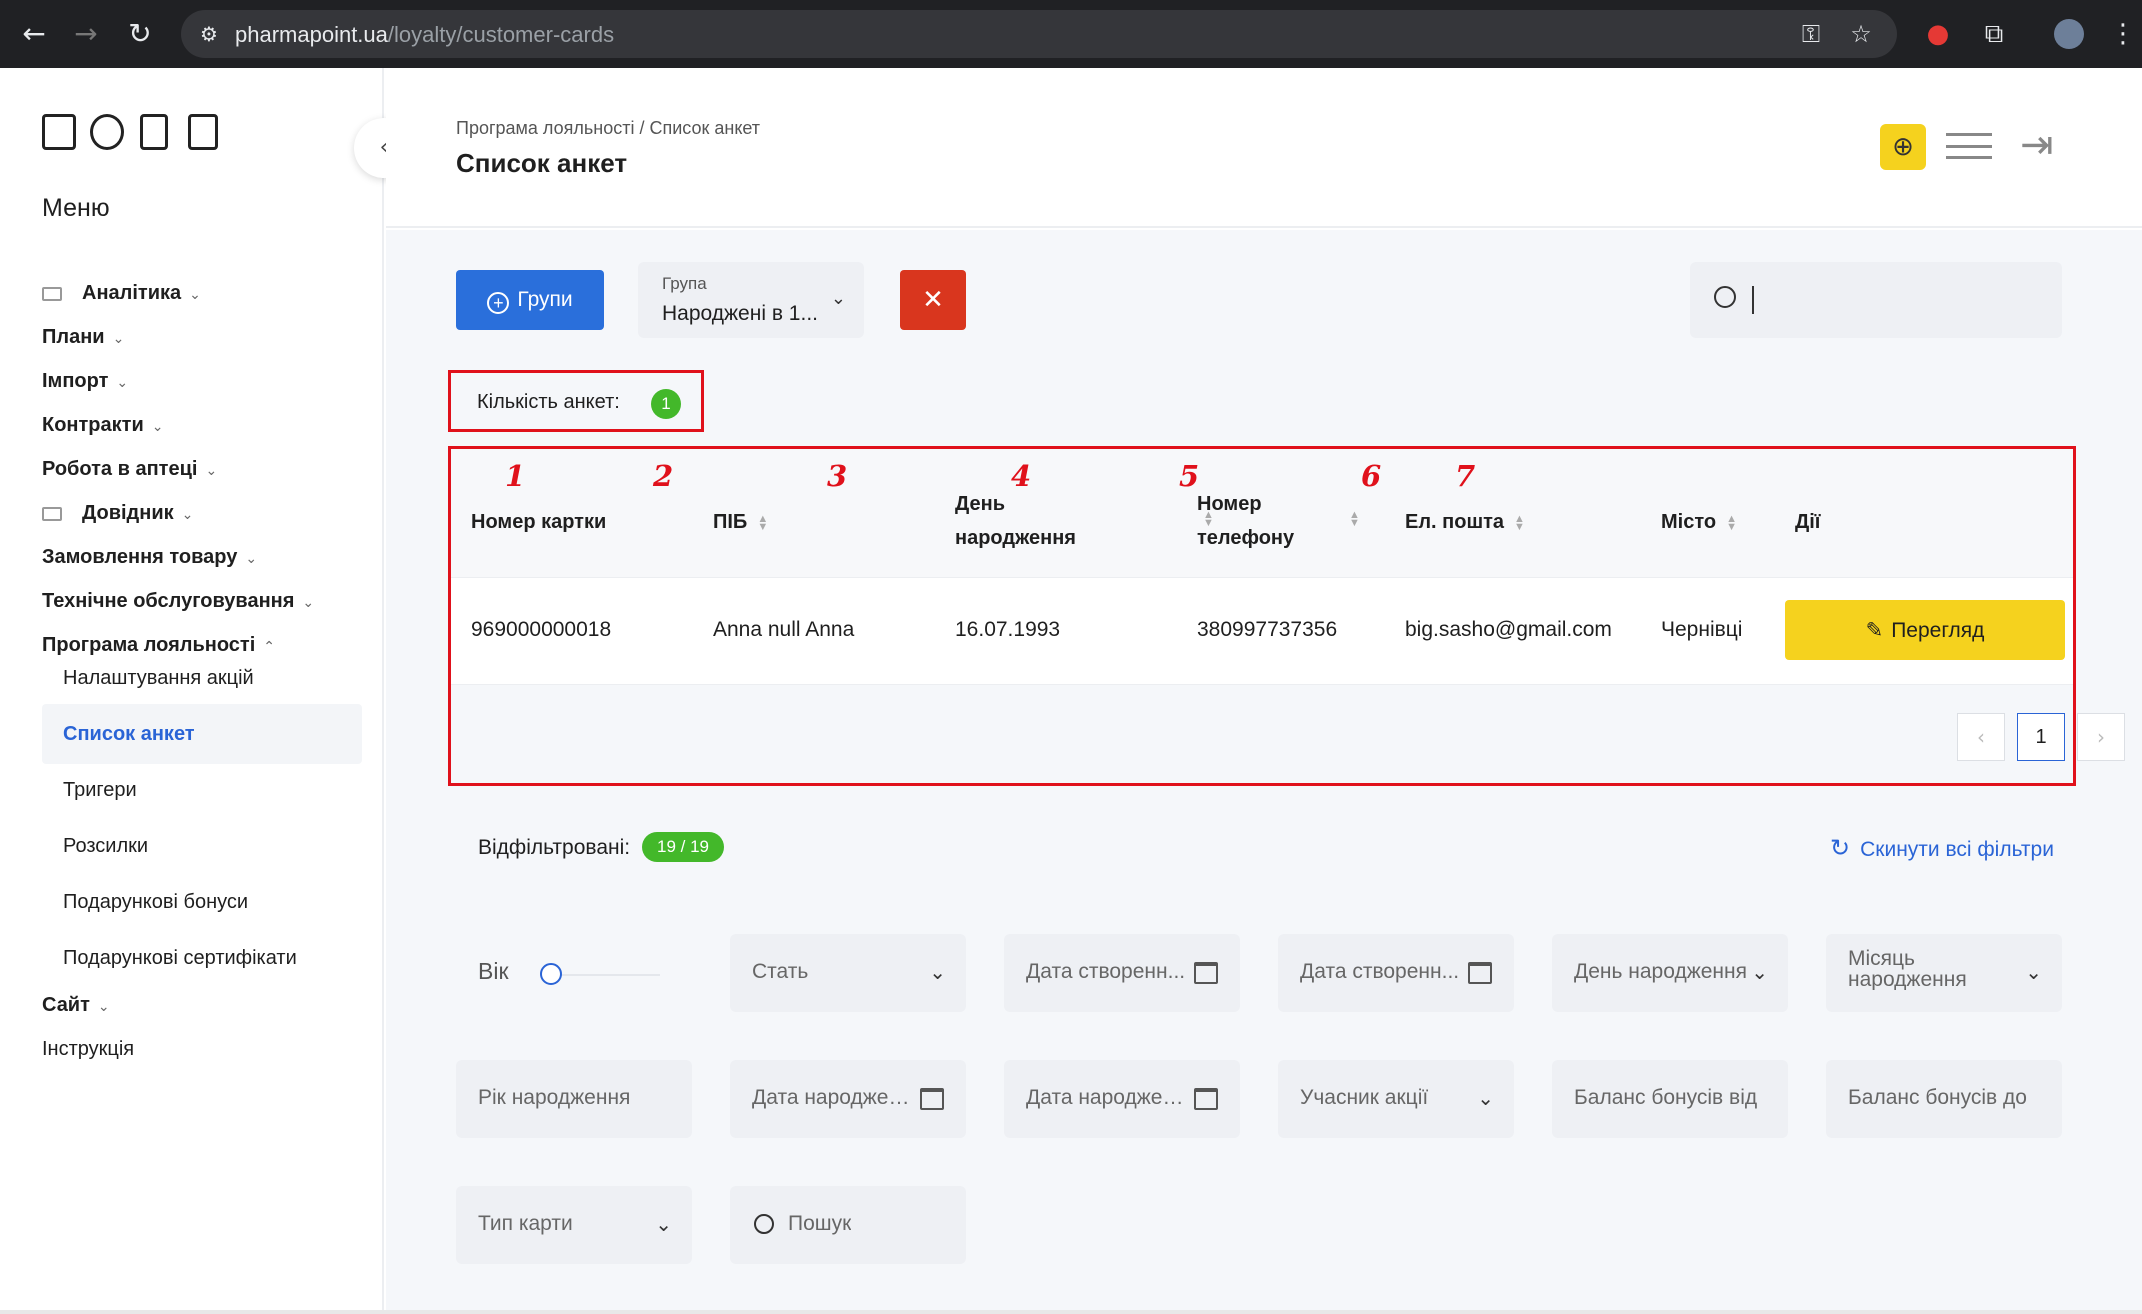 This screenshot has width=2142, height=1314. Describe the element at coordinates (1725, 297) in the screenshot. I see `search-icon` at that location.